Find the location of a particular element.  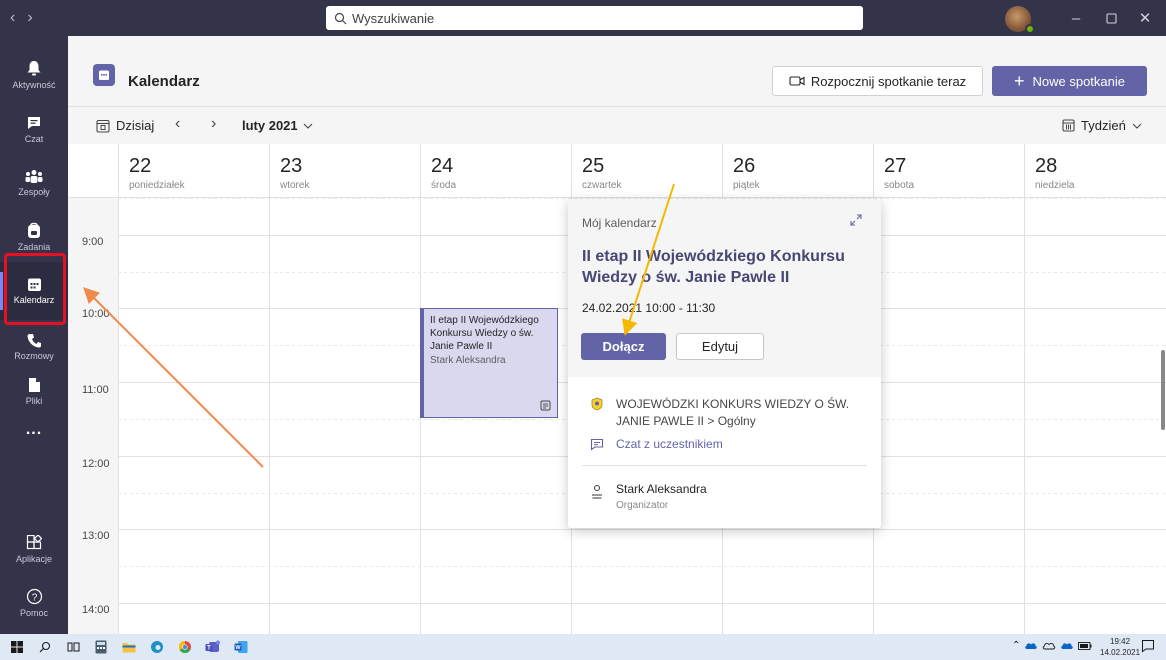

close-icon: ✕ is located at coordinates (1145, 18).